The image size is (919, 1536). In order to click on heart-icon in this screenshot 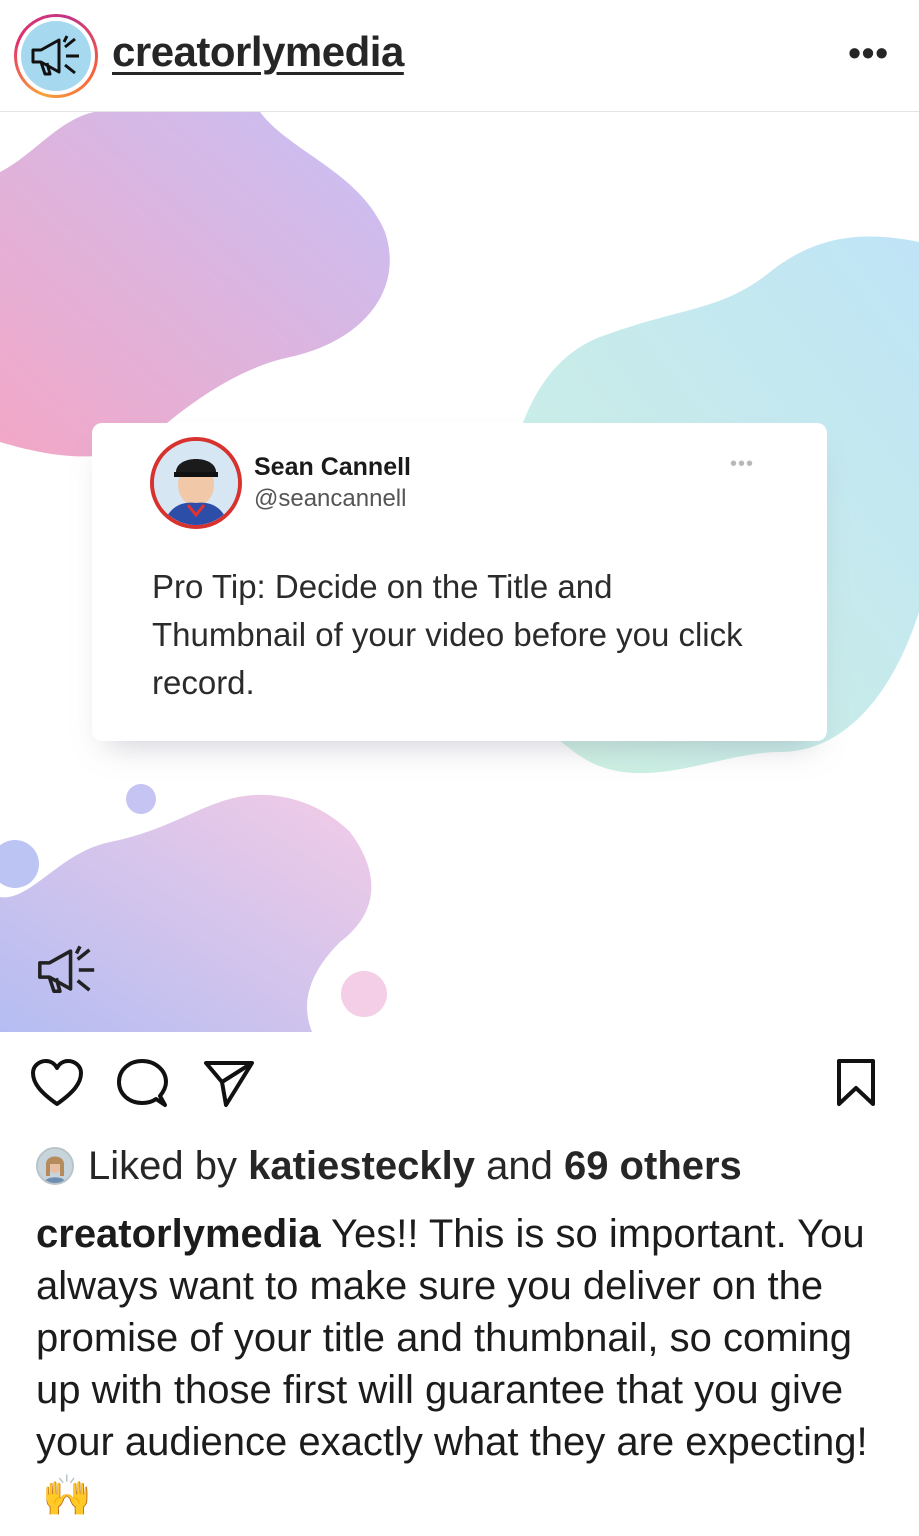, I will do `click(57, 1083)`.